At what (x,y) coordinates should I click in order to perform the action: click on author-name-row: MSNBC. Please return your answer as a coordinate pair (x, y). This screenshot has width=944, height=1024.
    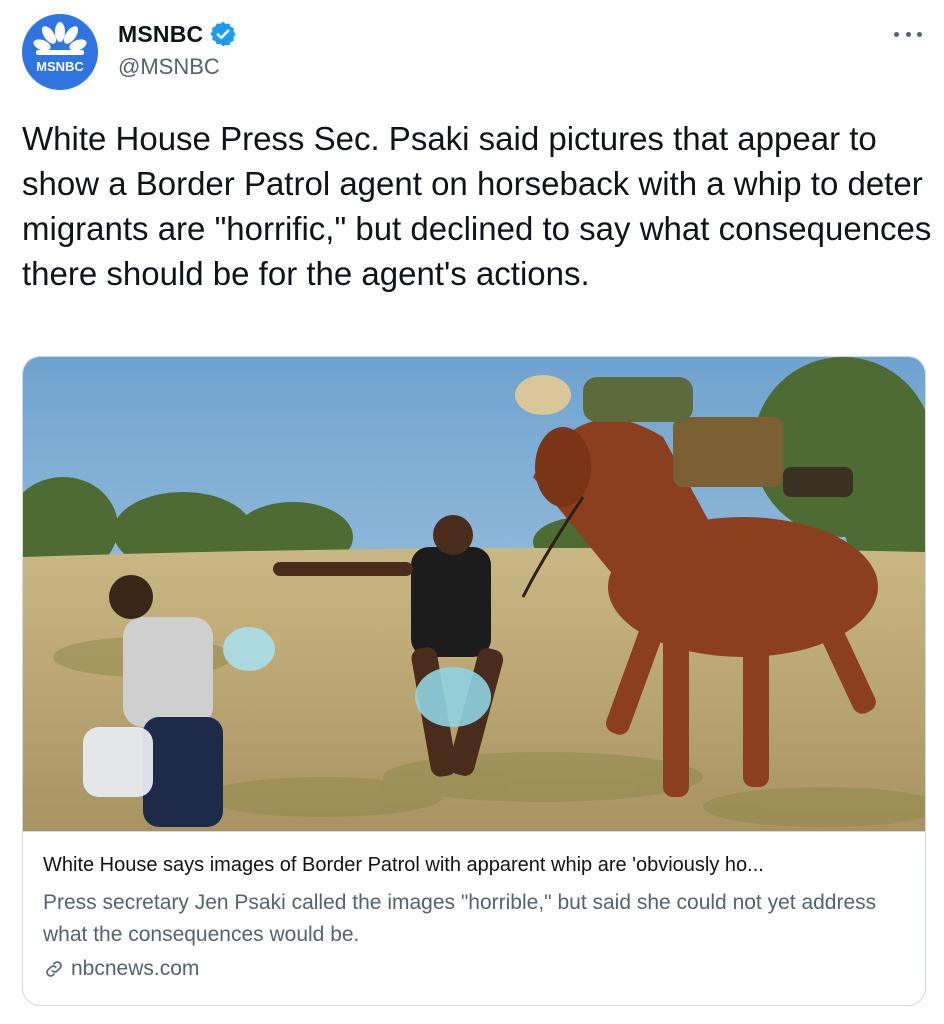
    Looking at the image, I should click on (177, 34).